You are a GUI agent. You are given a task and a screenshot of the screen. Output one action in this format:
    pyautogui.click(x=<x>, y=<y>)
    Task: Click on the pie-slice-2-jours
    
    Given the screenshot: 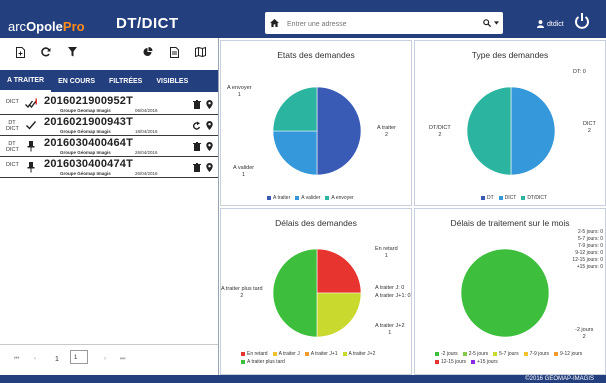 What is the action you would take?
    pyautogui.click(x=505, y=293)
    